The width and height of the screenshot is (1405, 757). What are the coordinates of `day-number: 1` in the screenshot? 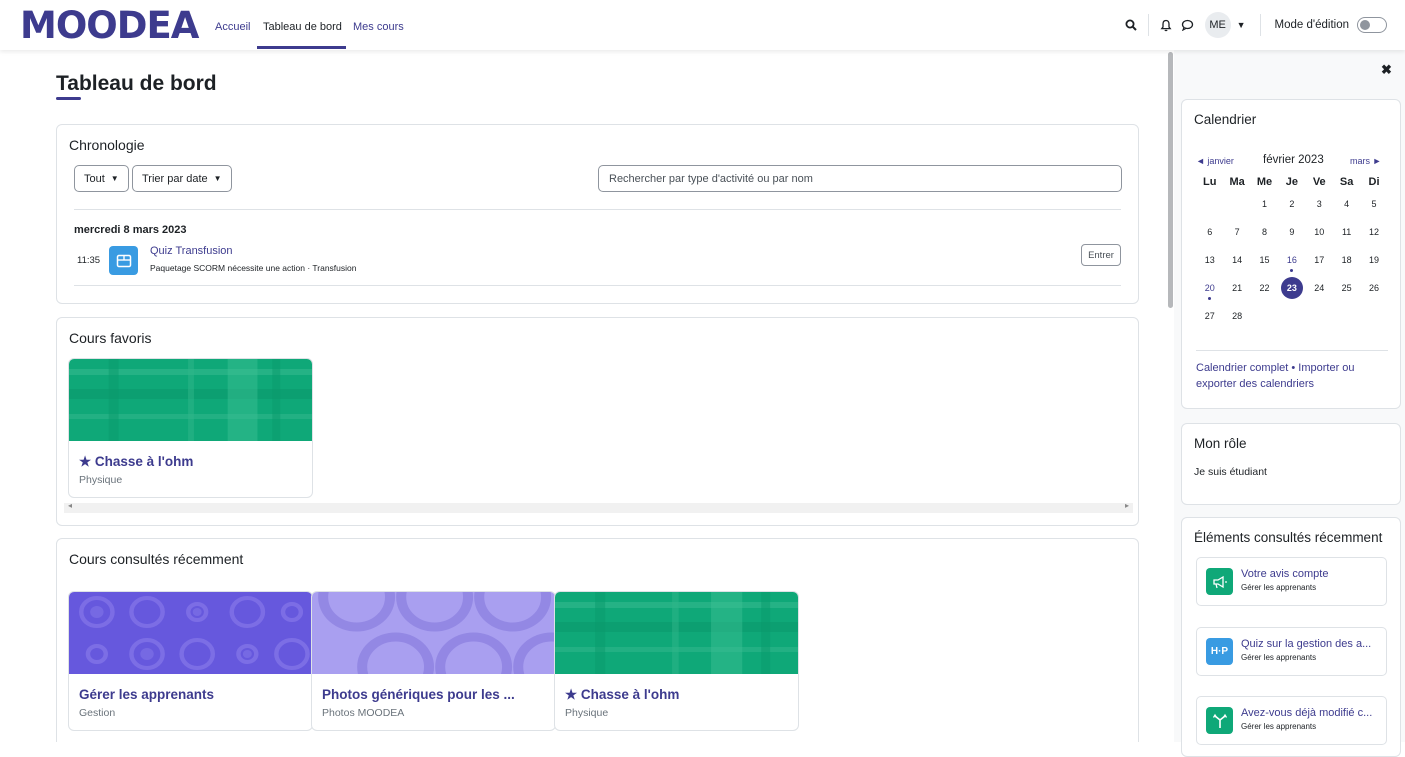 It's located at (1264, 204).